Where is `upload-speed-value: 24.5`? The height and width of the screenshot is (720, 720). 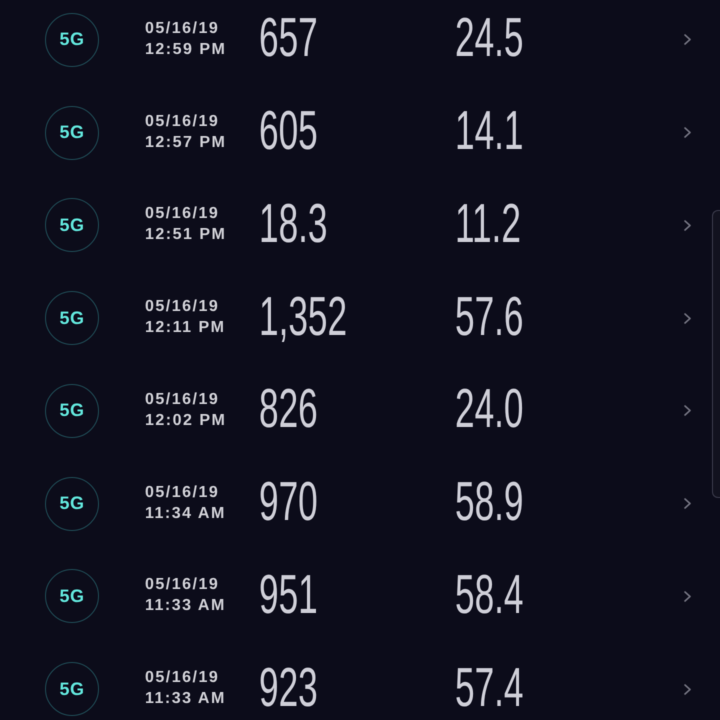
upload-speed-value: 24.5 is located at coordinates (489, 38).